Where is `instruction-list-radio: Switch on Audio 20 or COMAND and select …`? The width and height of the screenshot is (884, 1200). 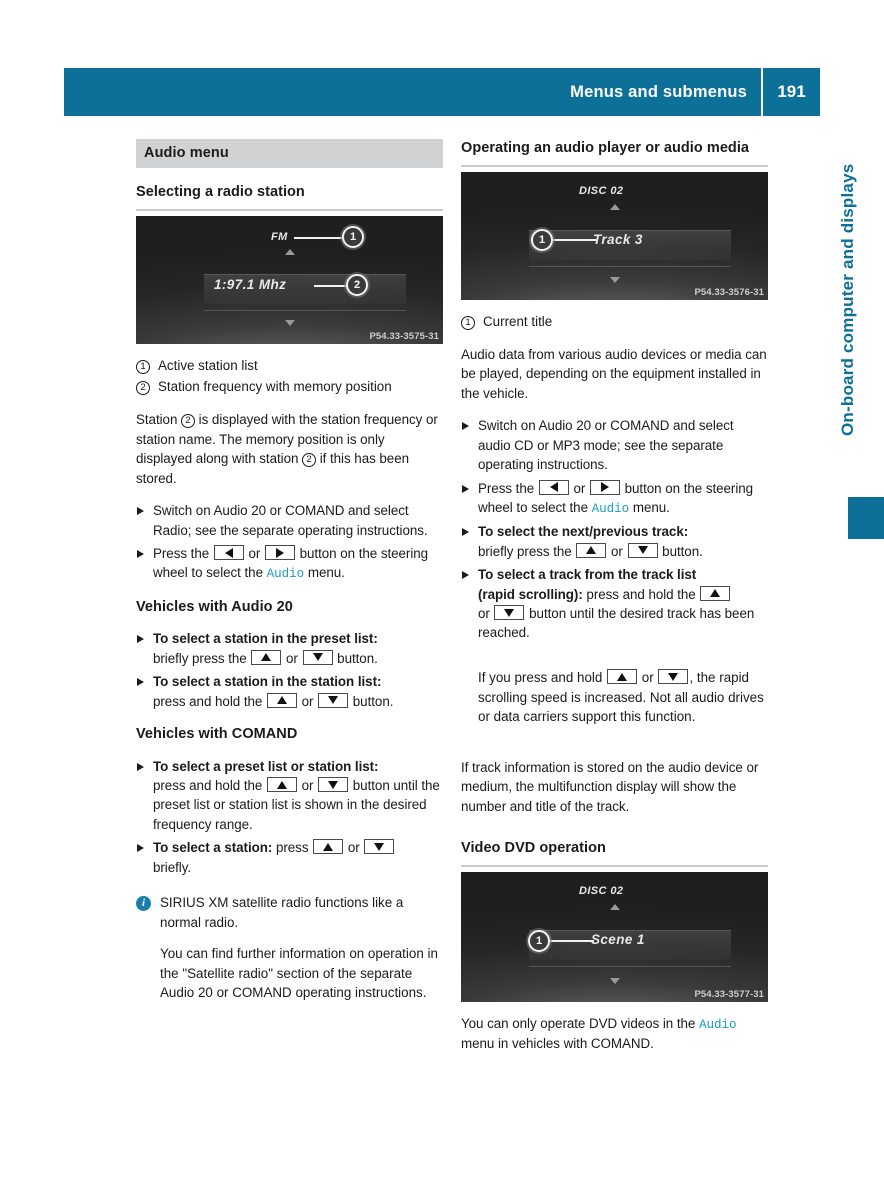 instruction-list-radio: Switch on Audio 20 or COMAND and select … is located at coordinates (289, 542).